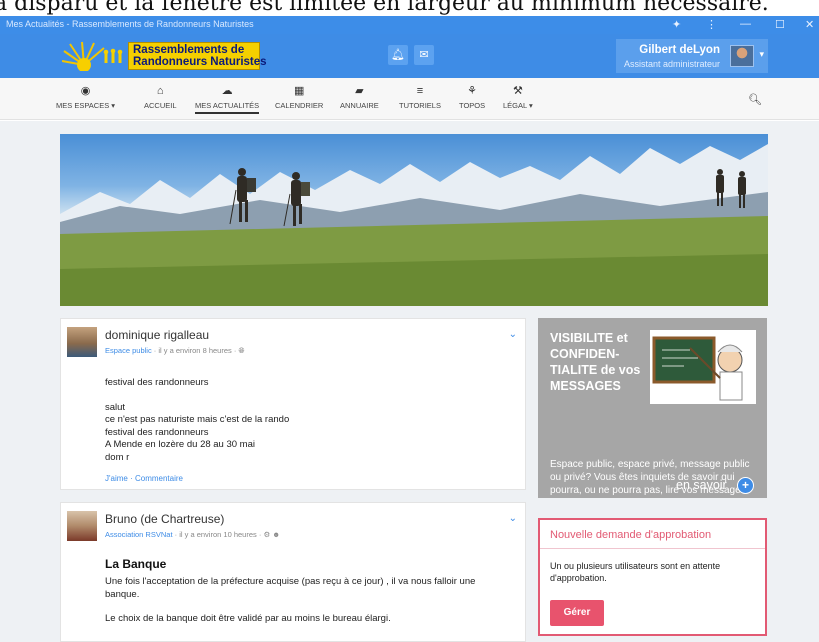  I want to click on manage-button: Gérer, so click(577, 613).